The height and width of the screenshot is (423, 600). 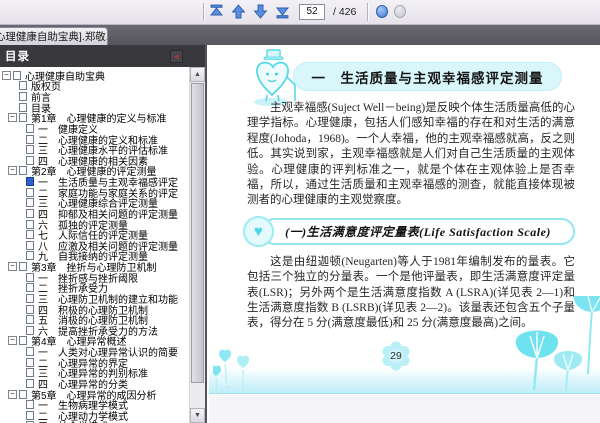 I want to click on document-tab: [心理健康自助宝典].郑敬... ×, so click(x=54, y=36).